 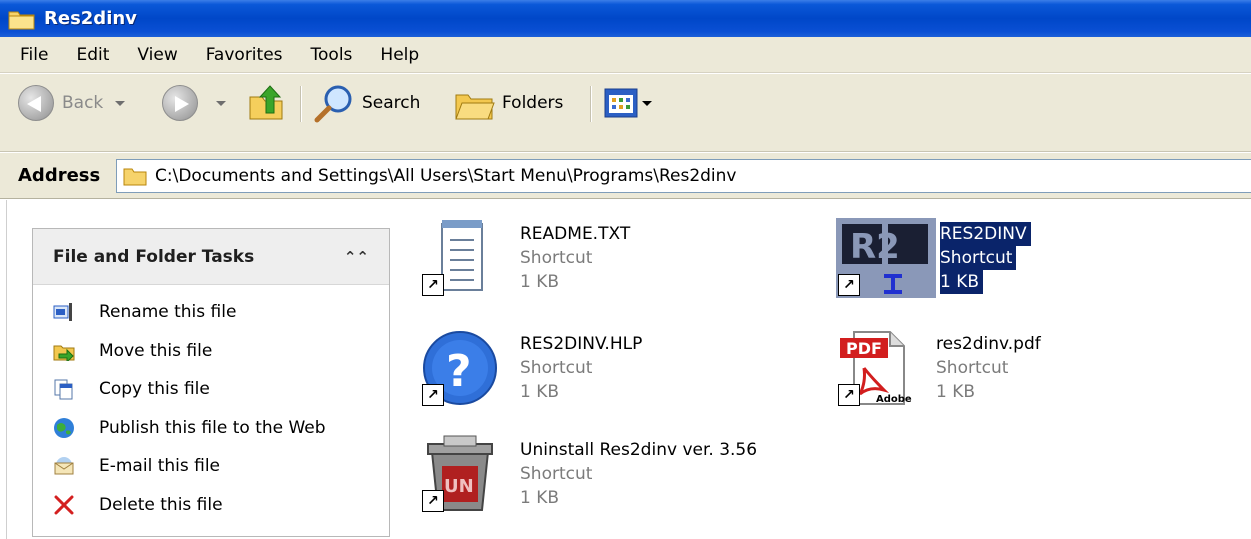 I want to click on move-icon, so click(x=64, y=351).